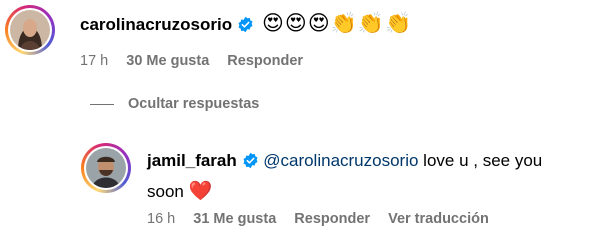 Image resolution: width=610 pixels, height=241 pixels. What do you see at coordinates (438, 219) in the screenshot?
I see `see-translation-button: Ver traducción` at bounding box center [438, 219].